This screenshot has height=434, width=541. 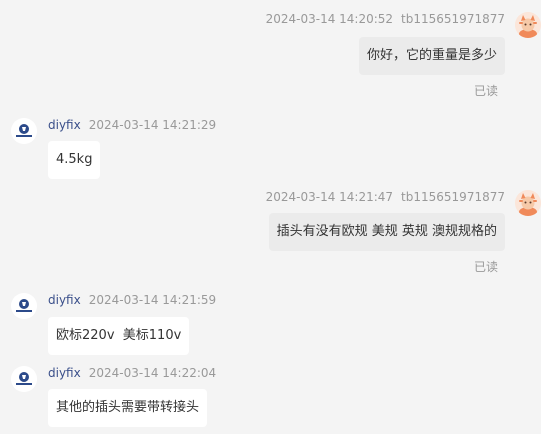 I want to click on message-meta: diyfix 2024-03-14 14:21:59, so click(x=132, y=300).